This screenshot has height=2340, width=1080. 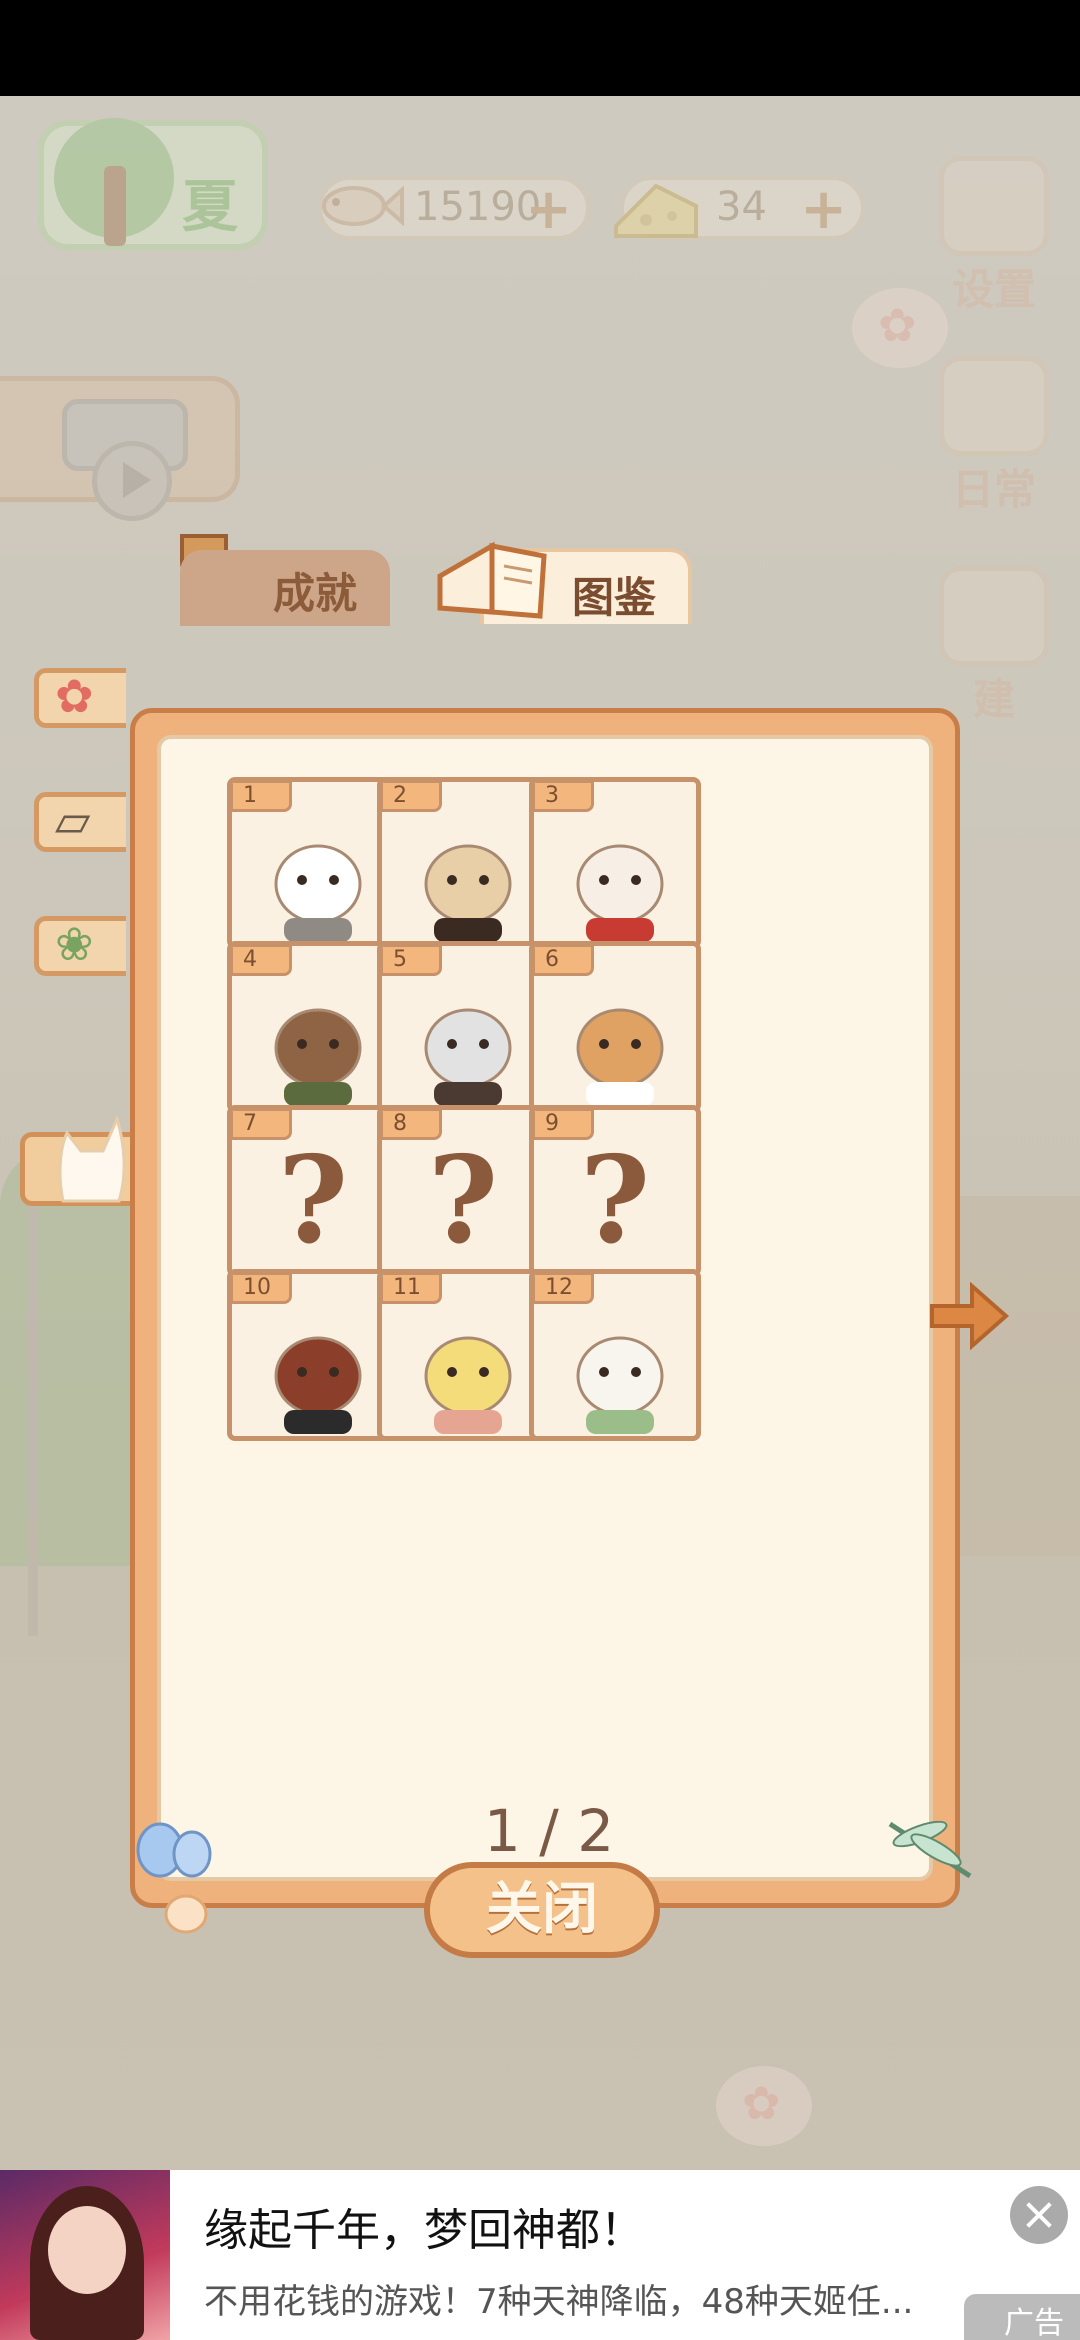 I want to click on cat-silhouette-icon, so click(x=92, y=1158).